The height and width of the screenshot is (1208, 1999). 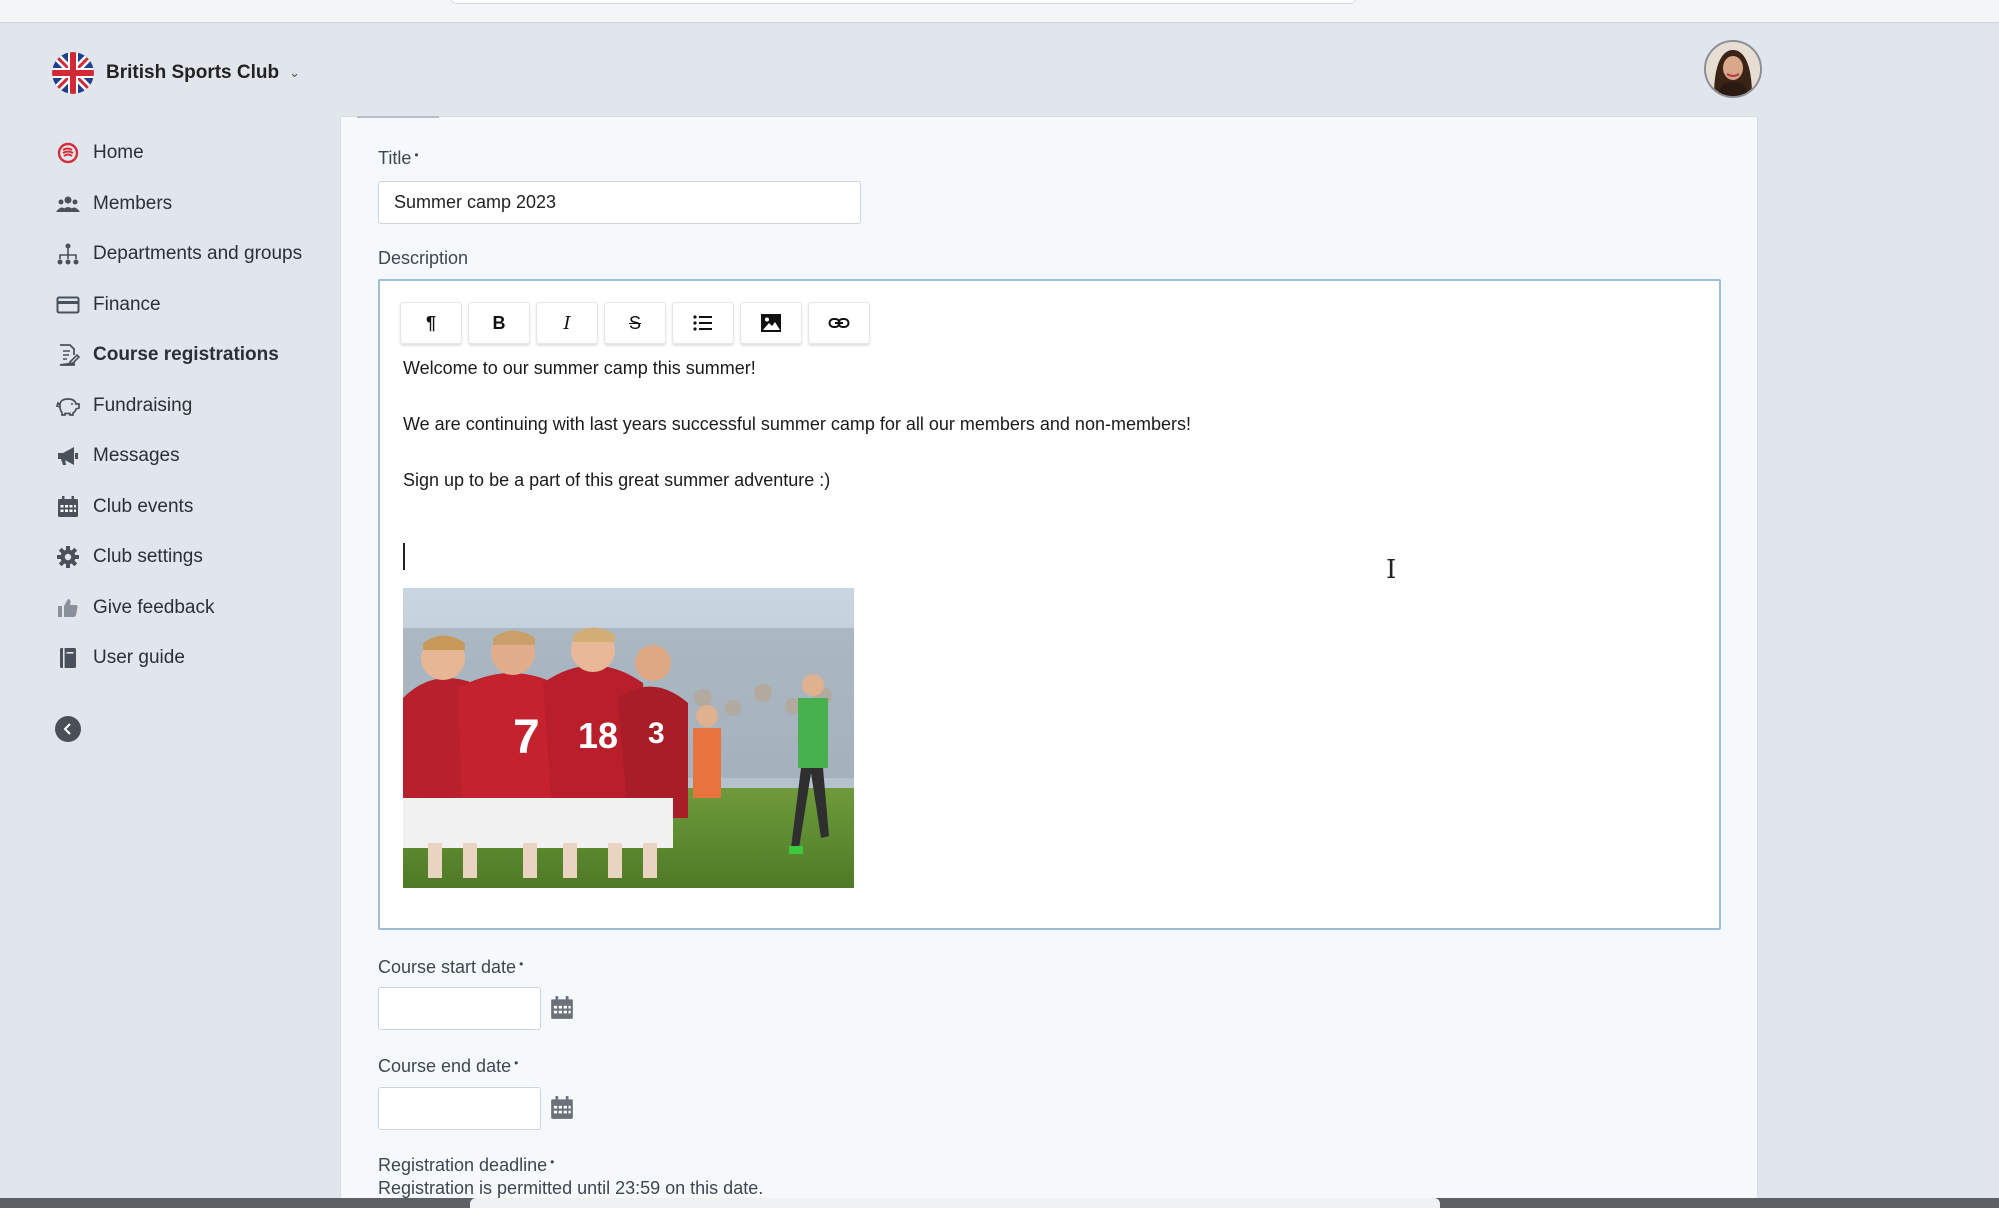 I want to click on panel-divider, so click(x=1049, y=116).